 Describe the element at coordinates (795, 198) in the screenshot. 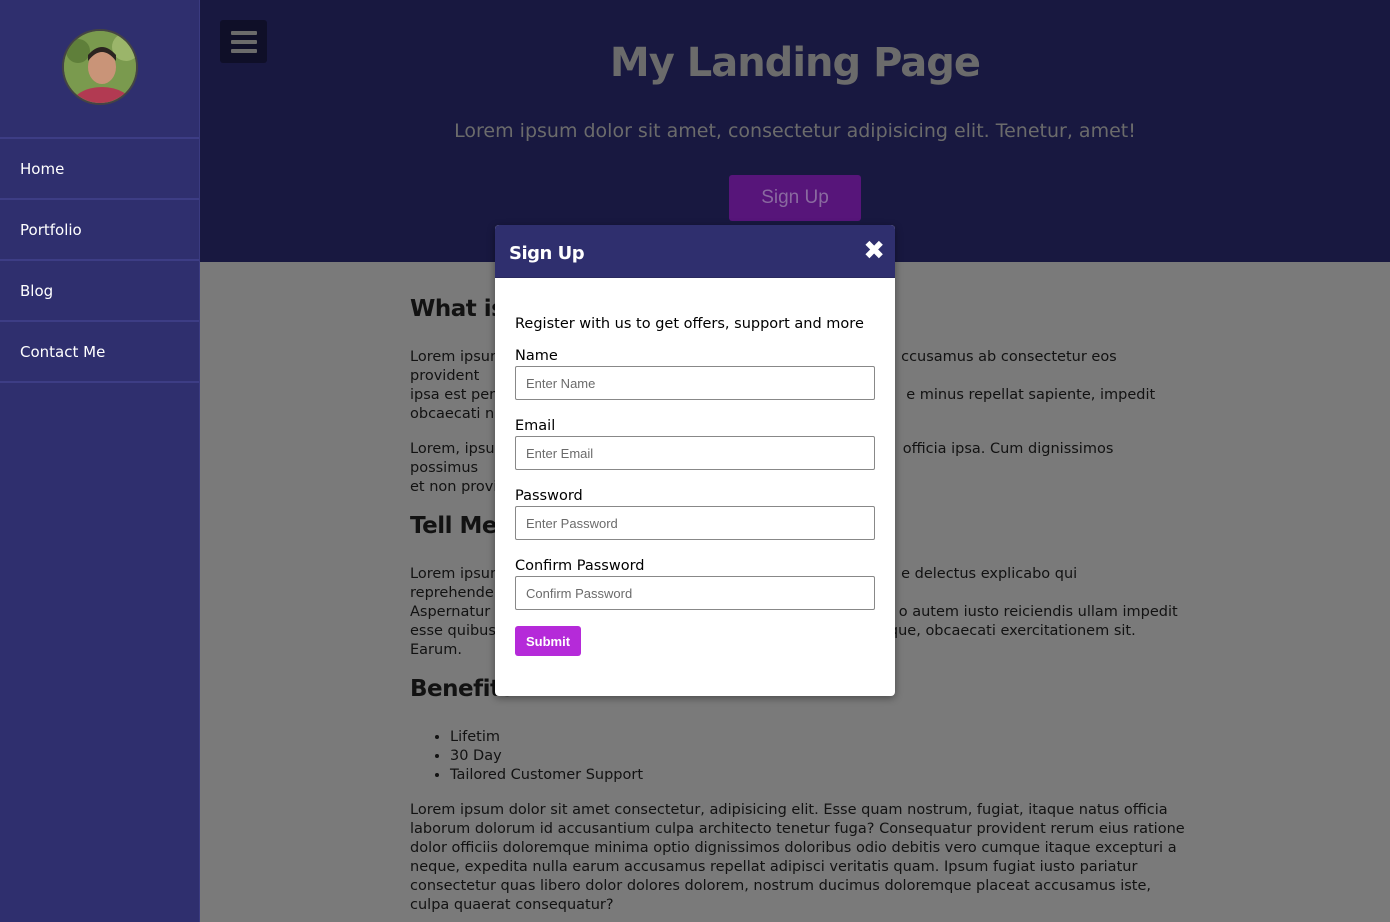

I see `hero-signup-button: Sign Up` at that location.